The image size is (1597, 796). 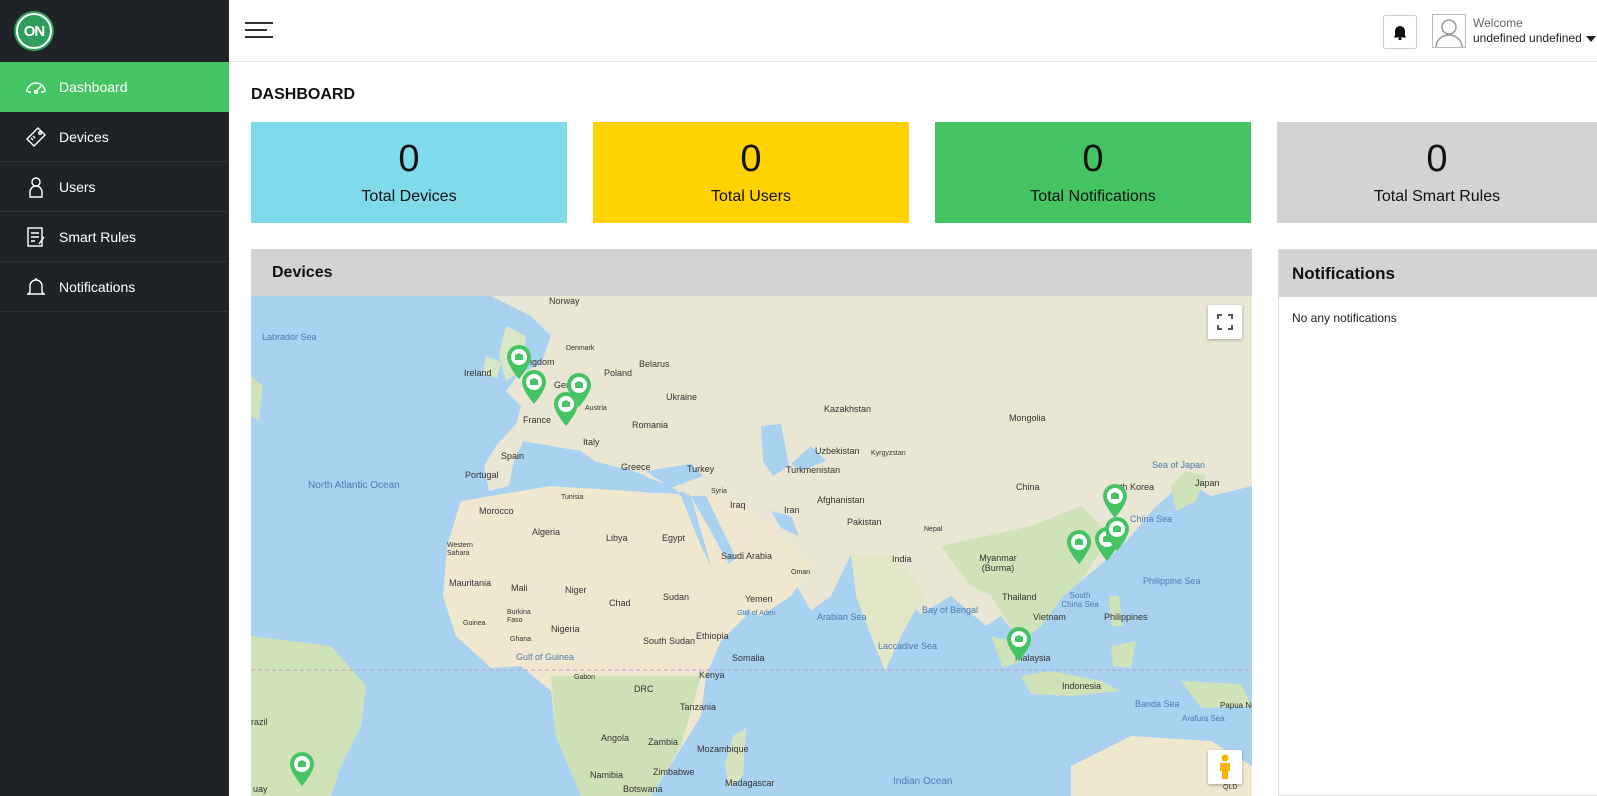 I want to click on street-view-pegman-button, so click(x=1225, y=767).